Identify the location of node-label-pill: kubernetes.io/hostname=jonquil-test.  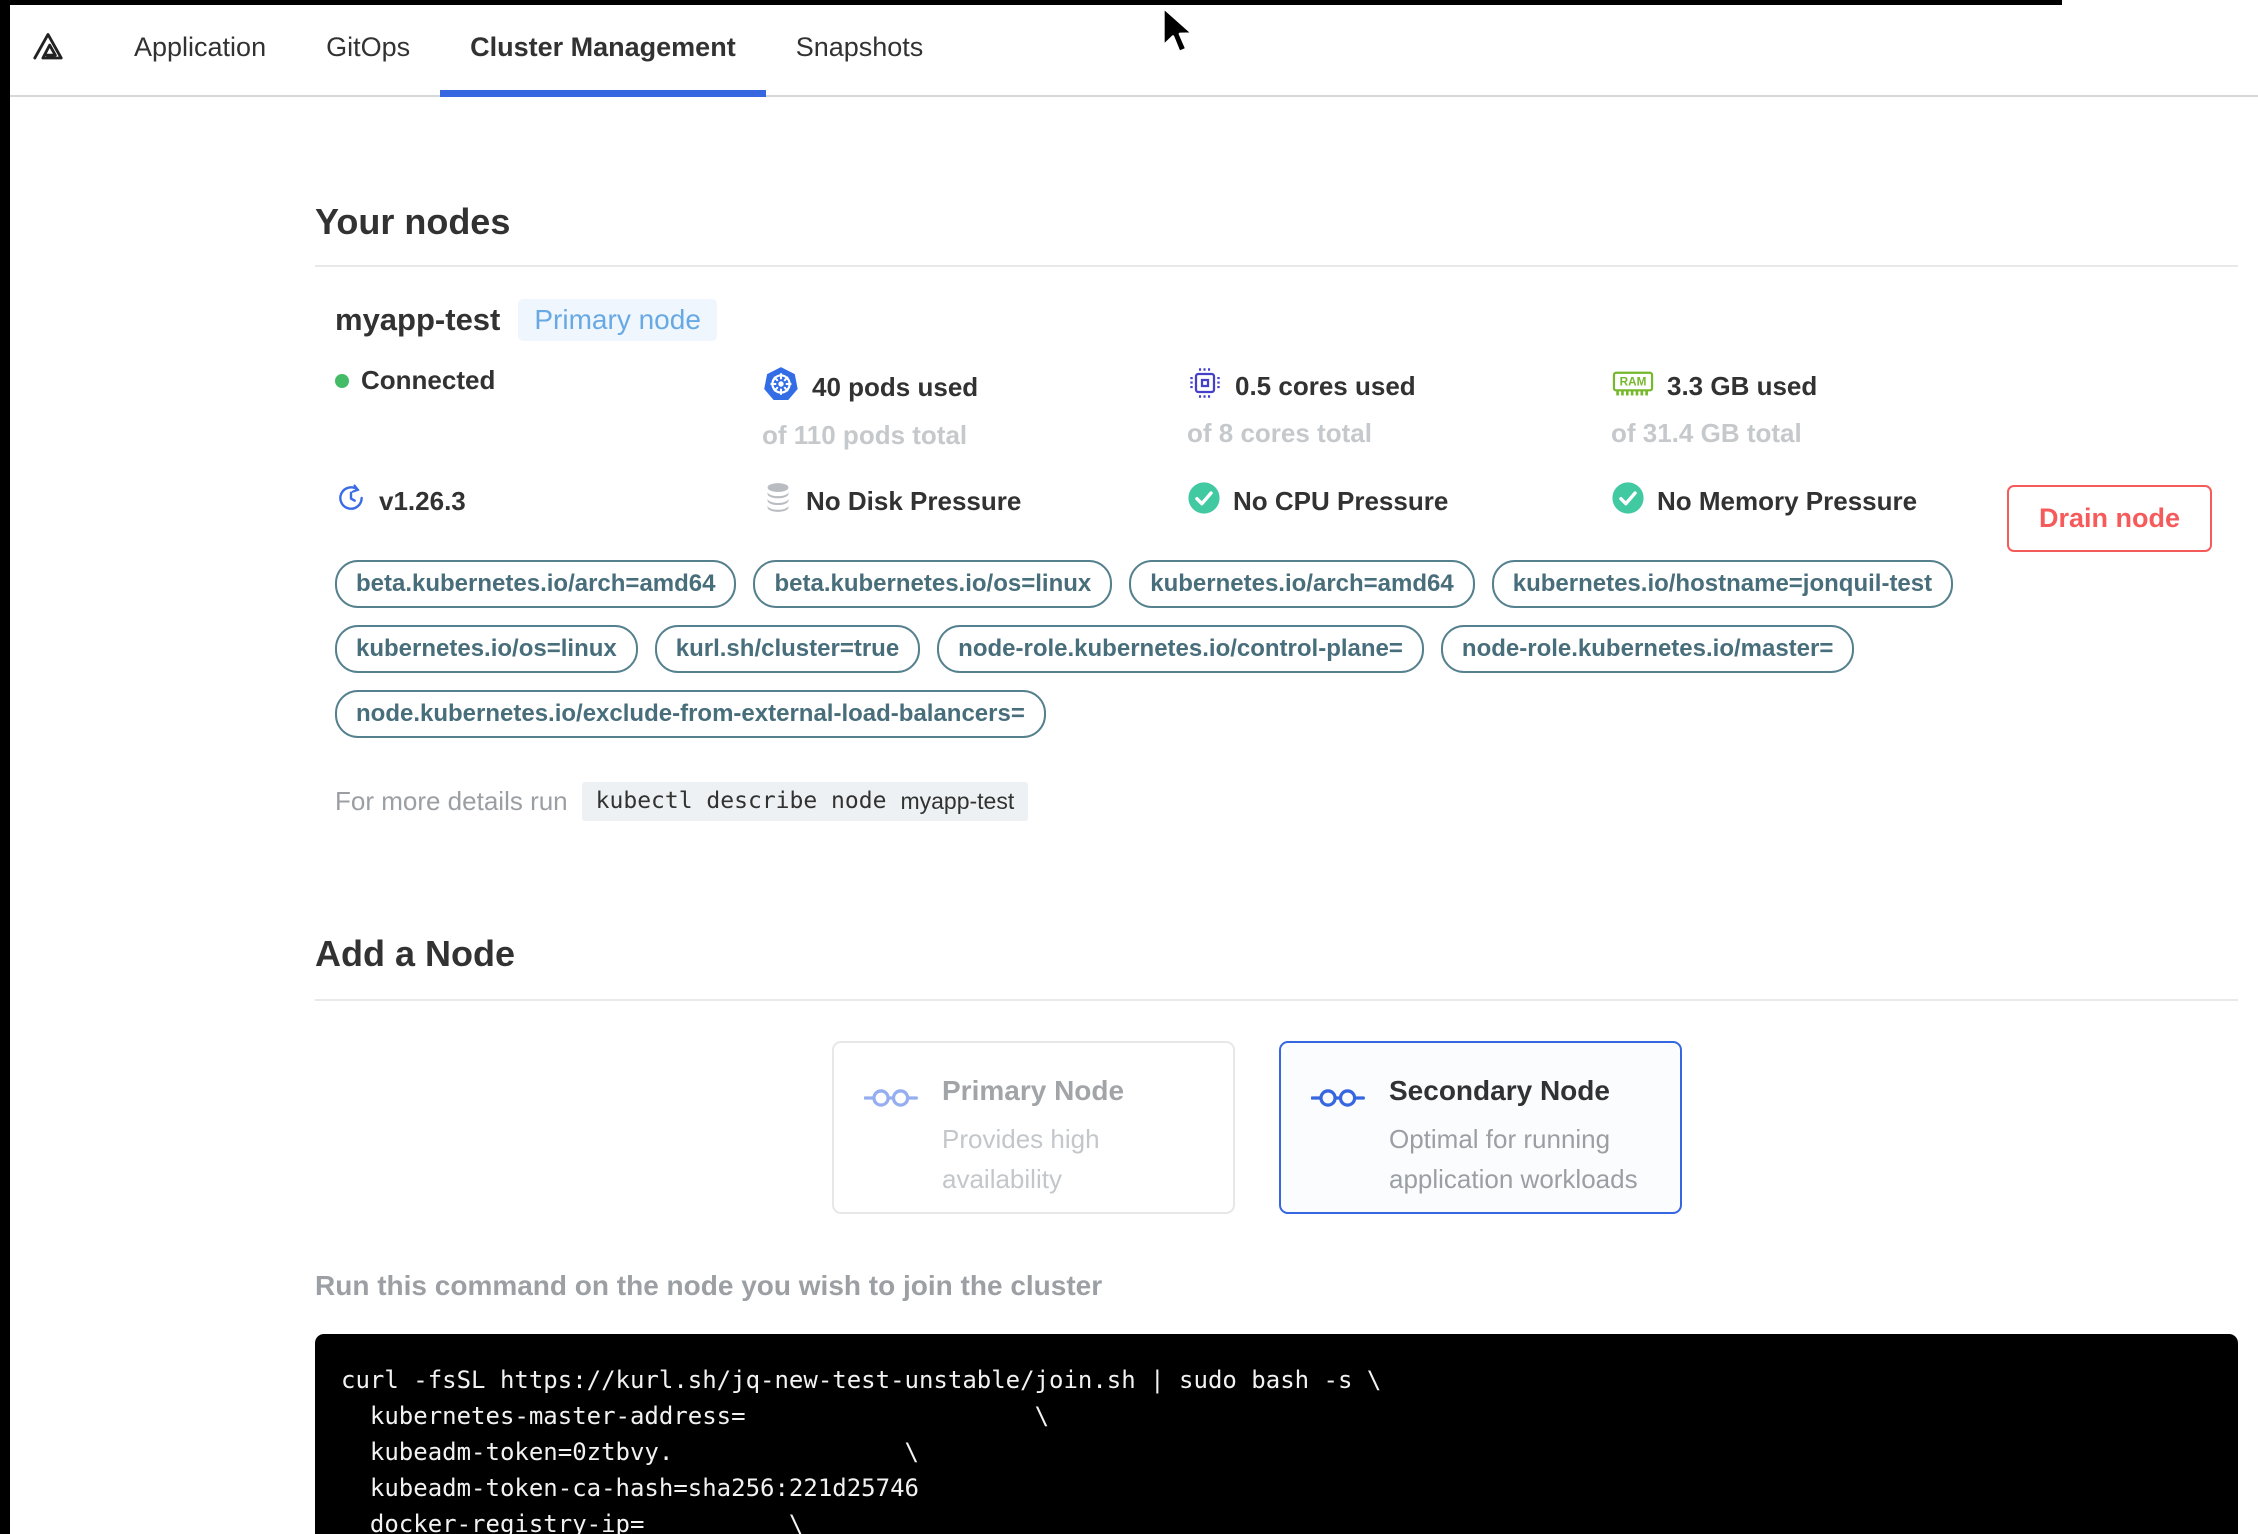
(1722, 584).